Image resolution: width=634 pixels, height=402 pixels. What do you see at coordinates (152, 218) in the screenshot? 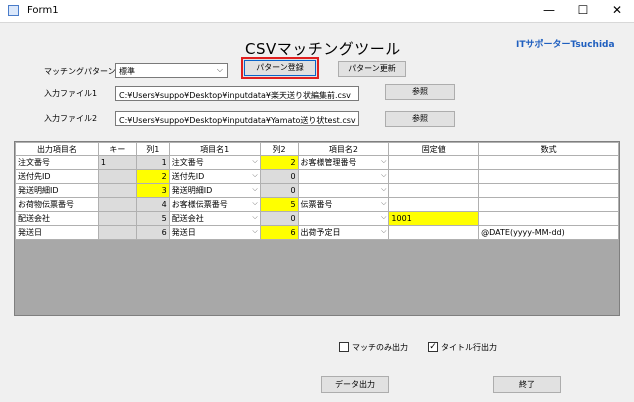
I see `cell-col1: 5` at bounding box center [152, 218].